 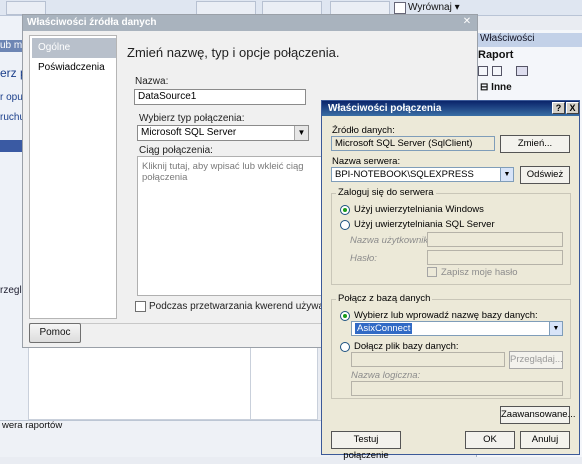 What do you see at coordinates (192, 118) in the screenshot?
I see `connection-type-label: Wybierz typ połączenia:` at bounding box center [192, 118].